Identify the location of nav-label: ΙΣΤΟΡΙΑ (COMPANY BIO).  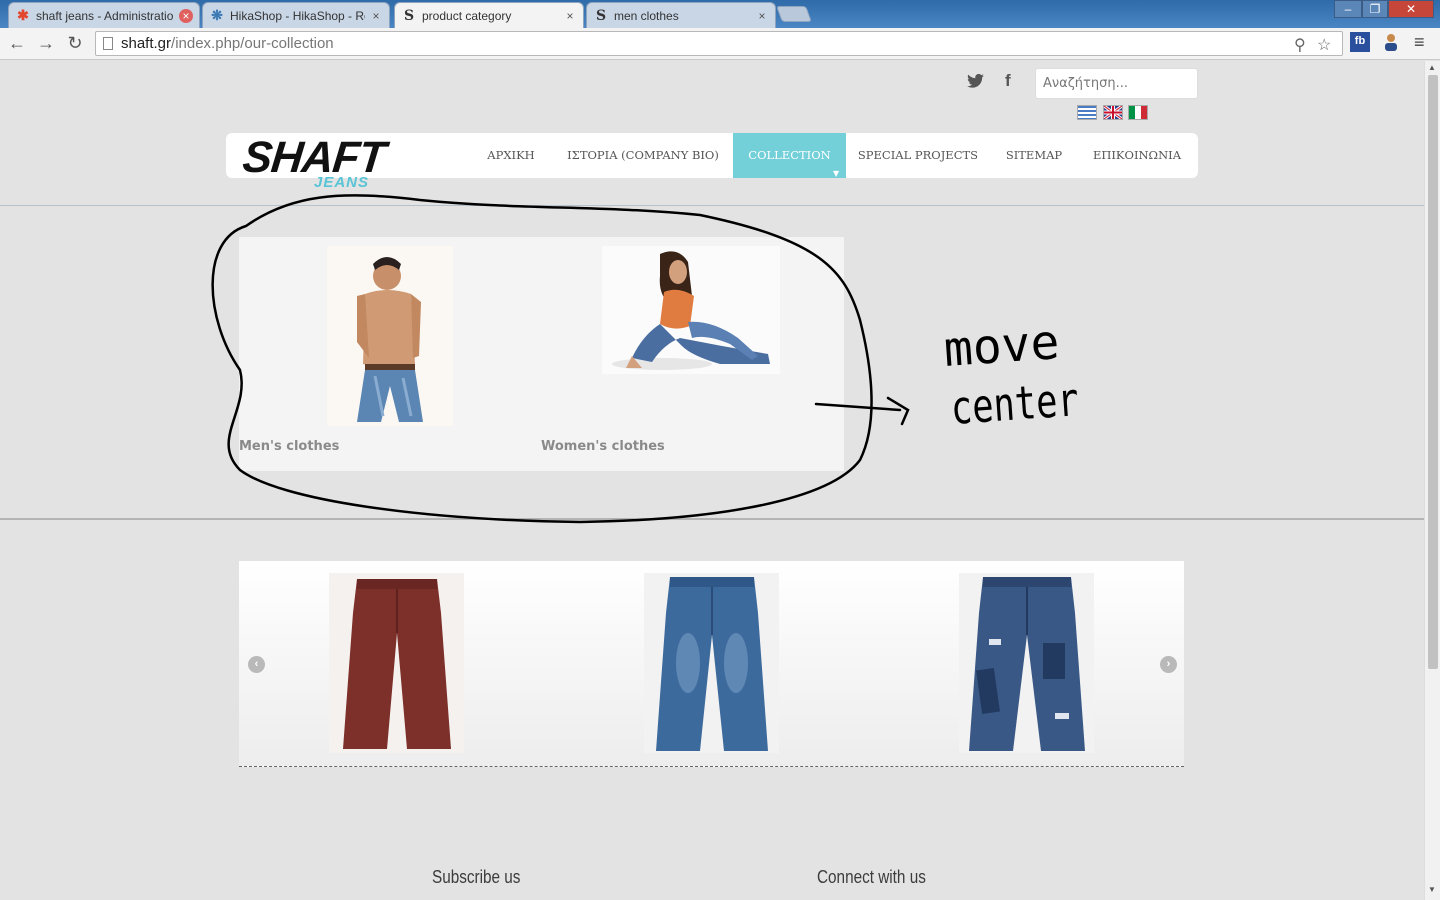
(643, 155).